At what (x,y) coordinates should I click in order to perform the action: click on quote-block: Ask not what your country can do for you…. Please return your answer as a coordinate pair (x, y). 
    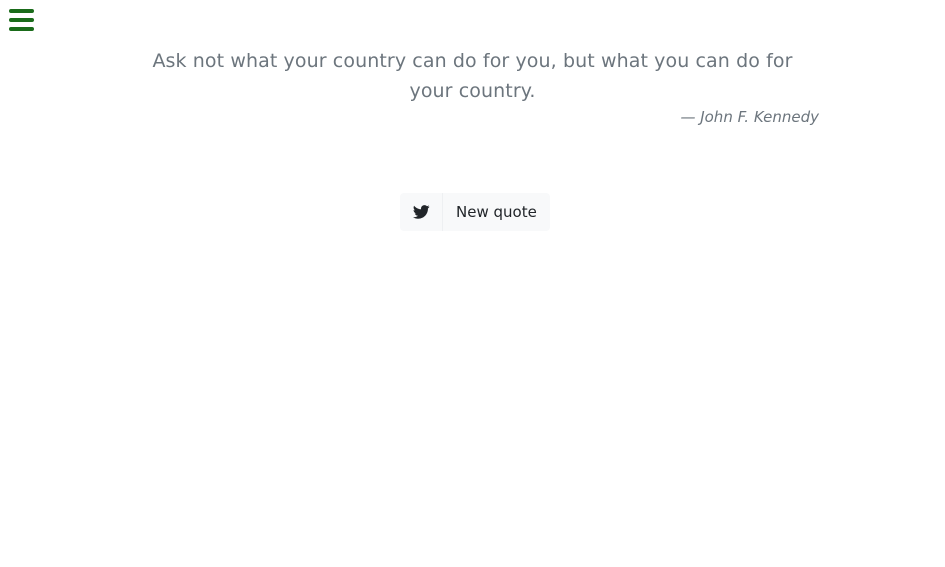
    Looking at the image, I should click on (472, 76).